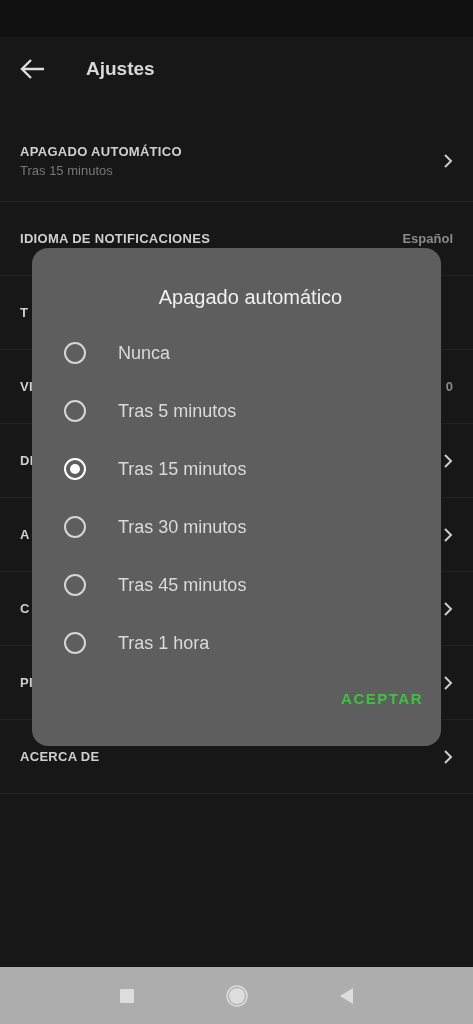  What do you see at coordinates (120, 68) in the screenshot?
I see `page-title: Ajustes` at bounding box center [120, 68].